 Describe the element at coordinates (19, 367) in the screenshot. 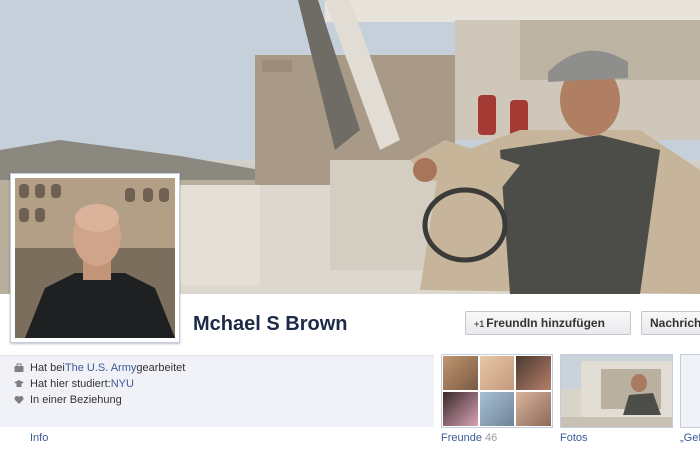

I see `briefcase-icon` at that location.